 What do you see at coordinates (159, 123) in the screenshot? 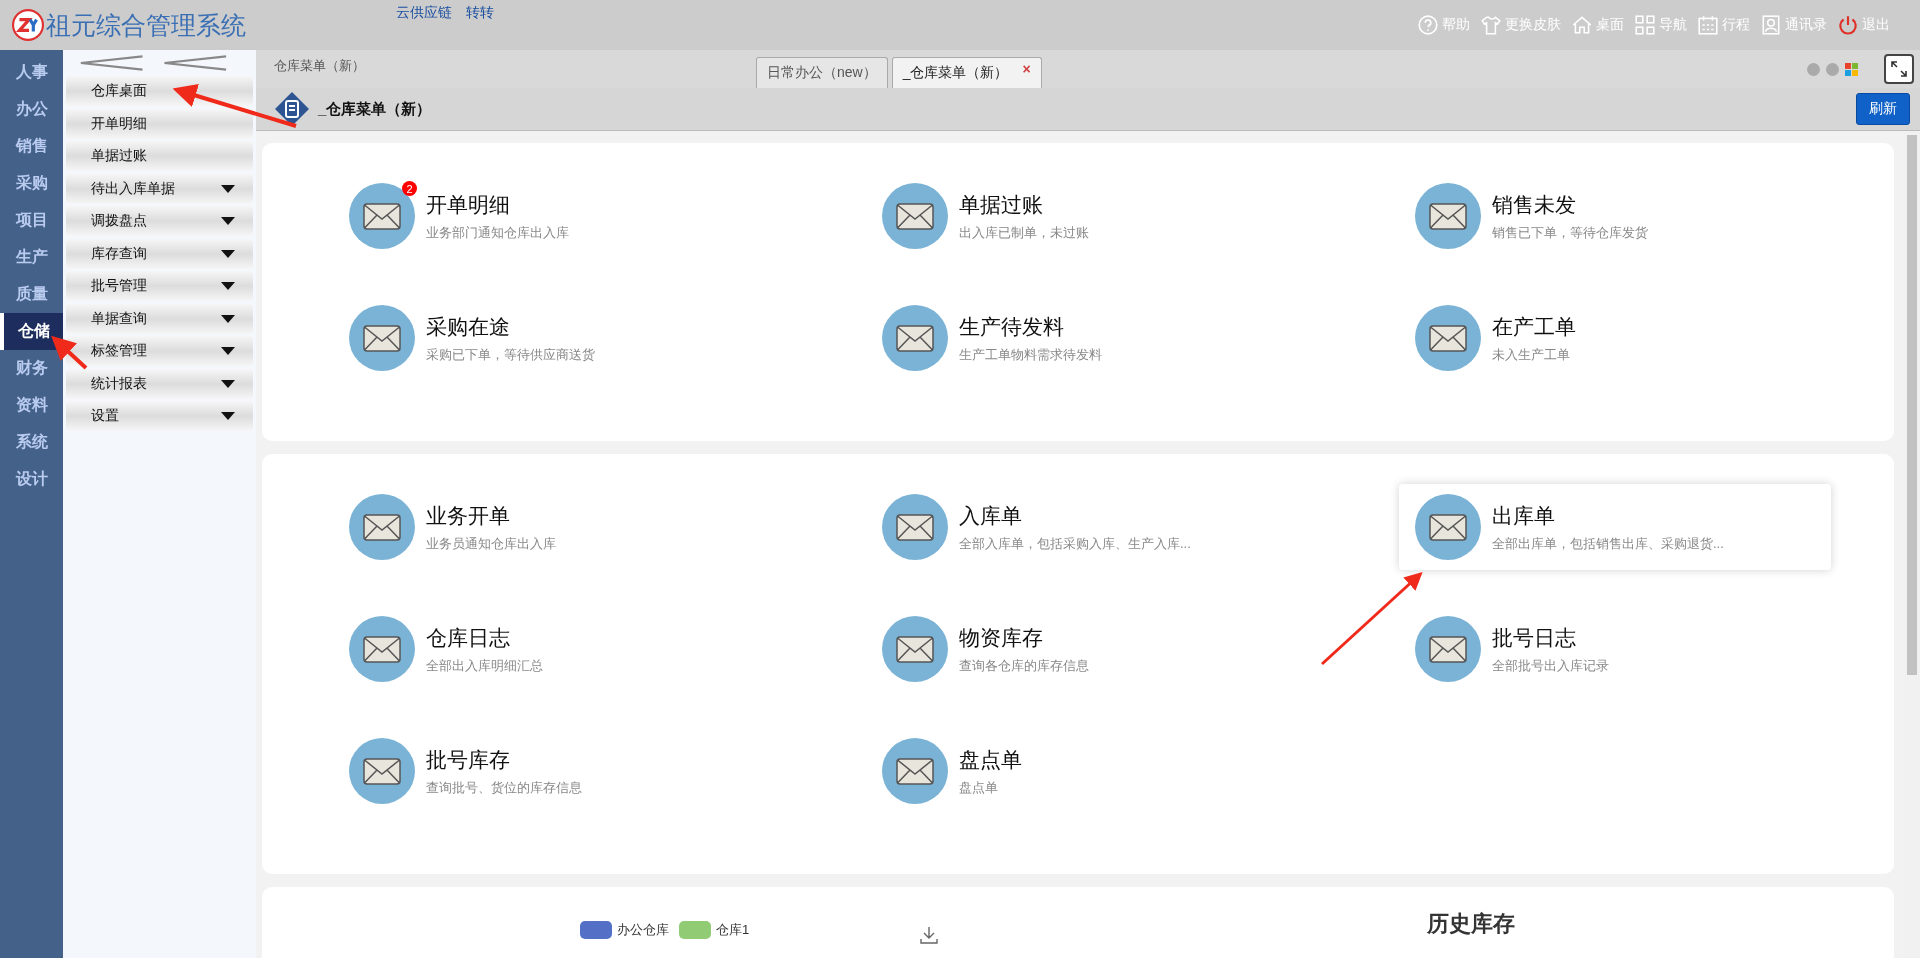
I see `sidebar-item: 开单明细` at bounding box center [159, 123].